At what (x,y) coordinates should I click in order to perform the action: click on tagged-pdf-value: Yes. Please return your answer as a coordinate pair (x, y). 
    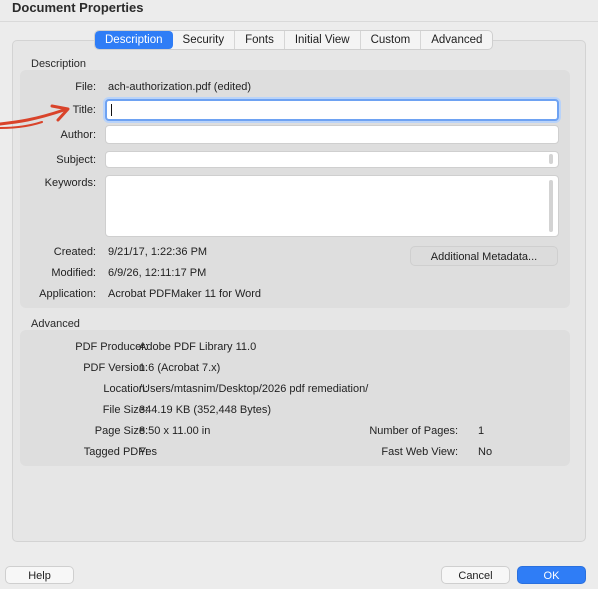
    Looking at the image, I should click on (148, 452).